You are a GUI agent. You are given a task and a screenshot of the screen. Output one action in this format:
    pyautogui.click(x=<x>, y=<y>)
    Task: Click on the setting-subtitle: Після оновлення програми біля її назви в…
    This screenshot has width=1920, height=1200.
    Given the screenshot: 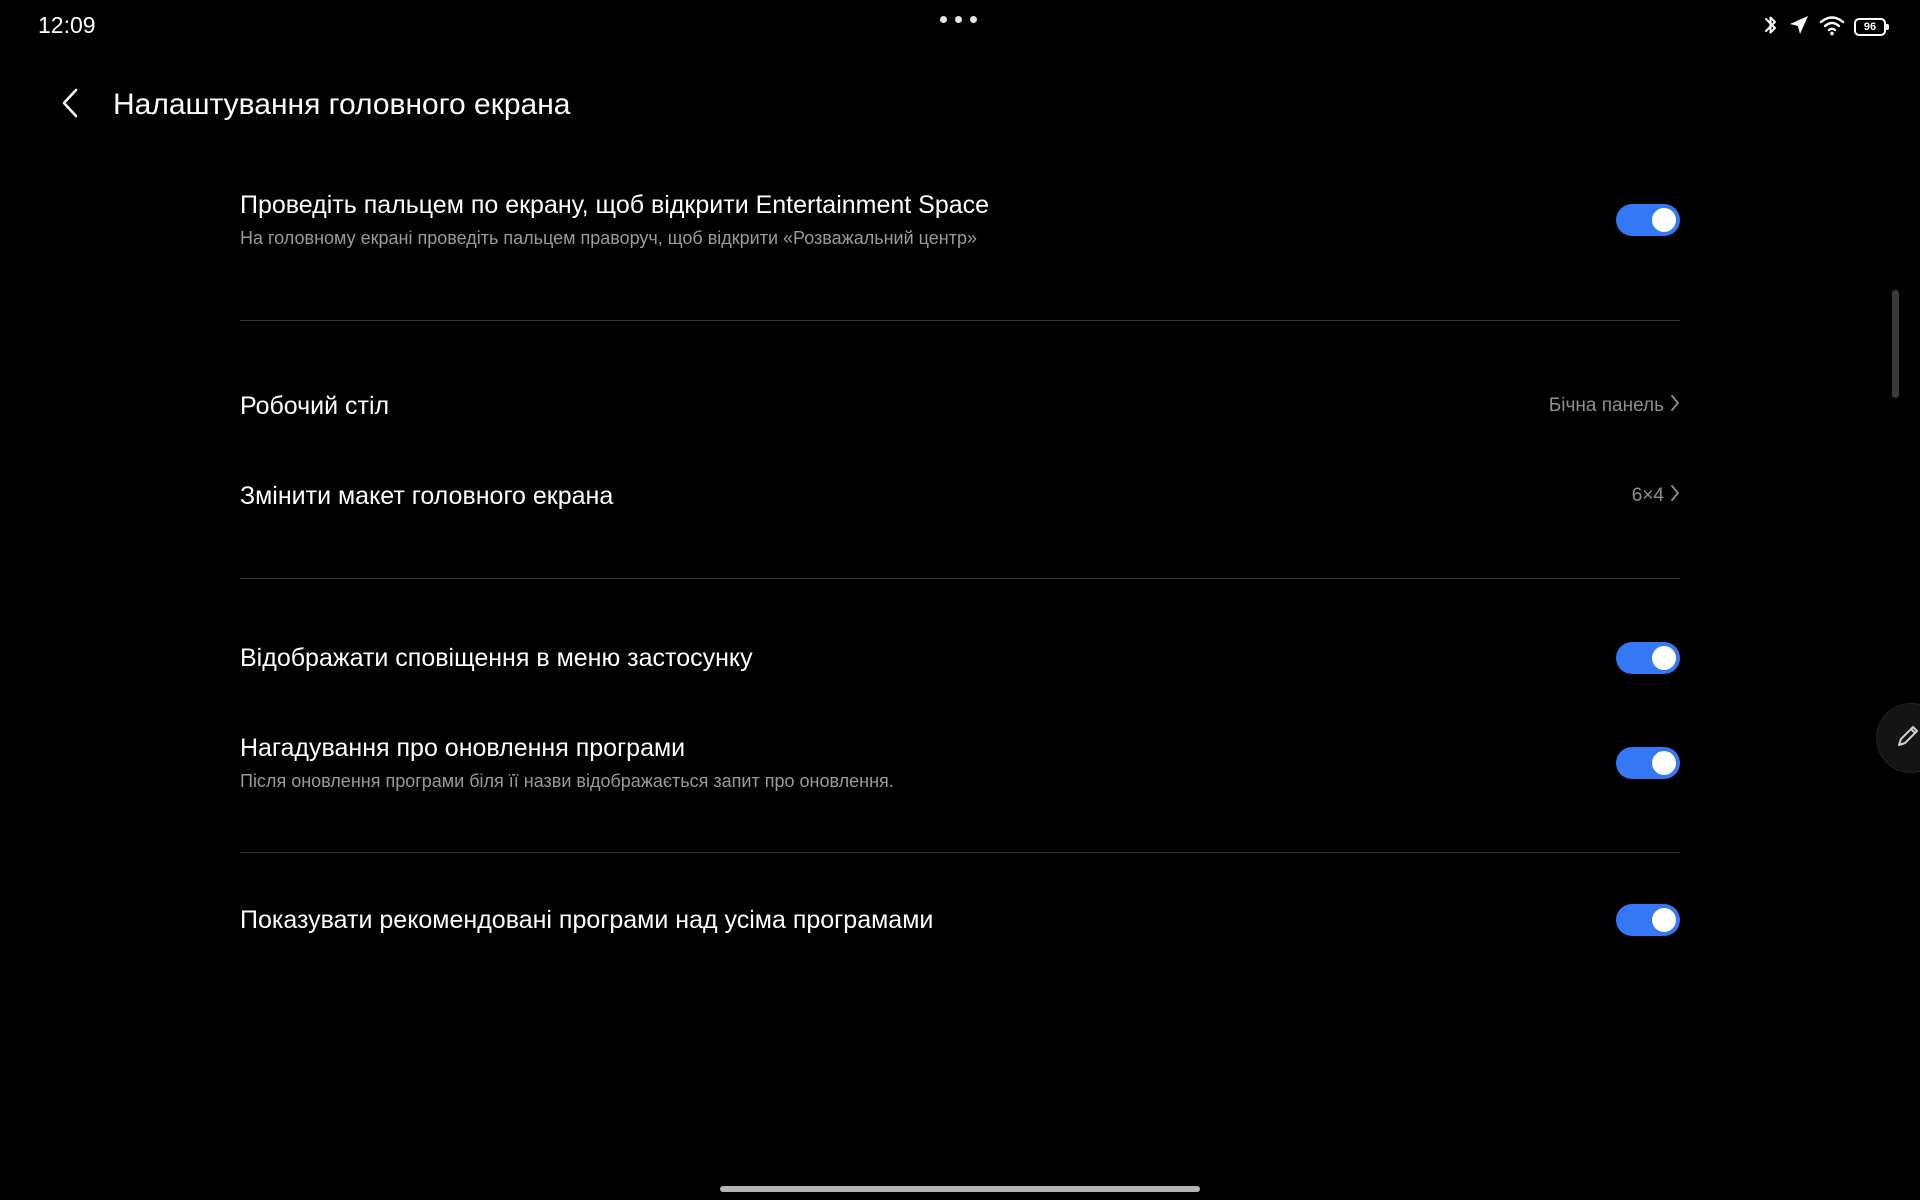 What is the action you would take?
    pyautogui.click(x=567, y=781)
    